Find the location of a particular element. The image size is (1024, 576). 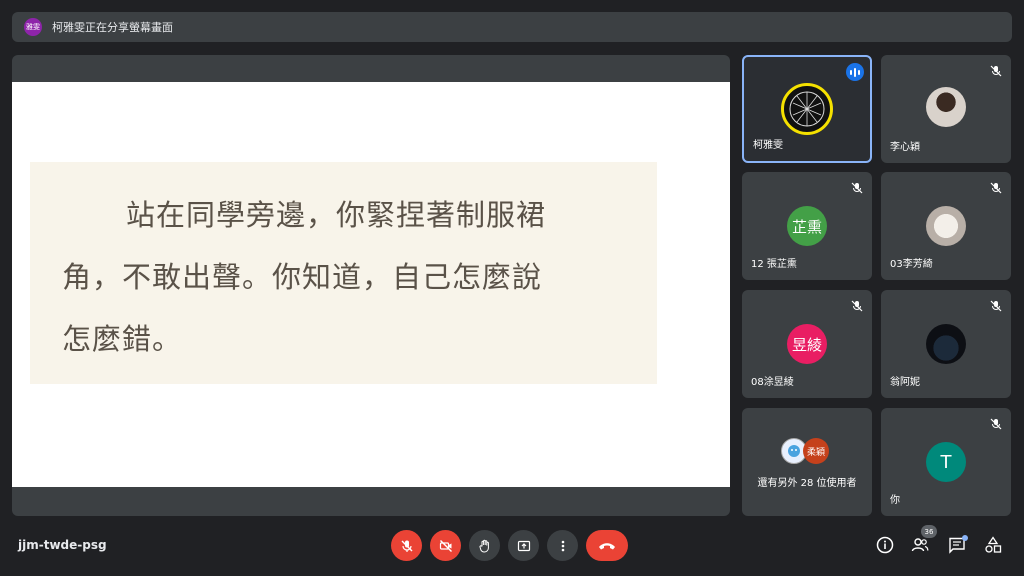

more-vert-icon is located at coordinates (562, 545).